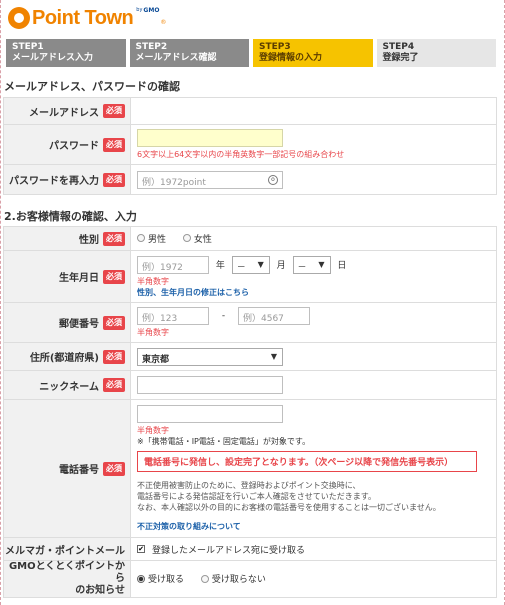  I want to click on eye-icon: o, so click(273, 179).